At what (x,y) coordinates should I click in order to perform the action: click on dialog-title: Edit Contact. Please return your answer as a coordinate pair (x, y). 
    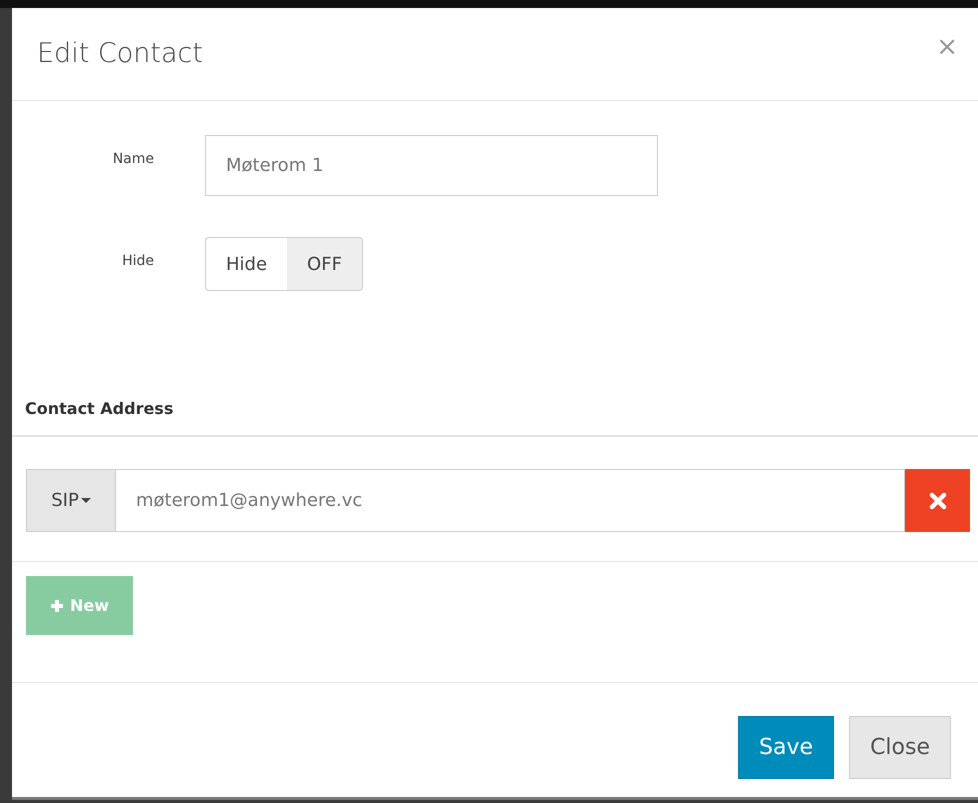
    Looking at the image, I should click on (120, 53).